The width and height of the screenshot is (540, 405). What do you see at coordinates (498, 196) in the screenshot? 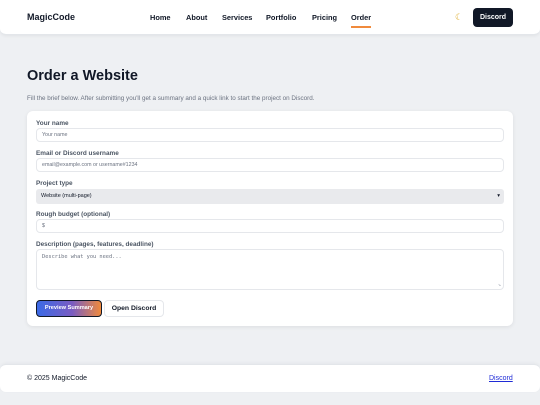
I see `chevron-down-icon: ▾` at bounding box center [498, 196].